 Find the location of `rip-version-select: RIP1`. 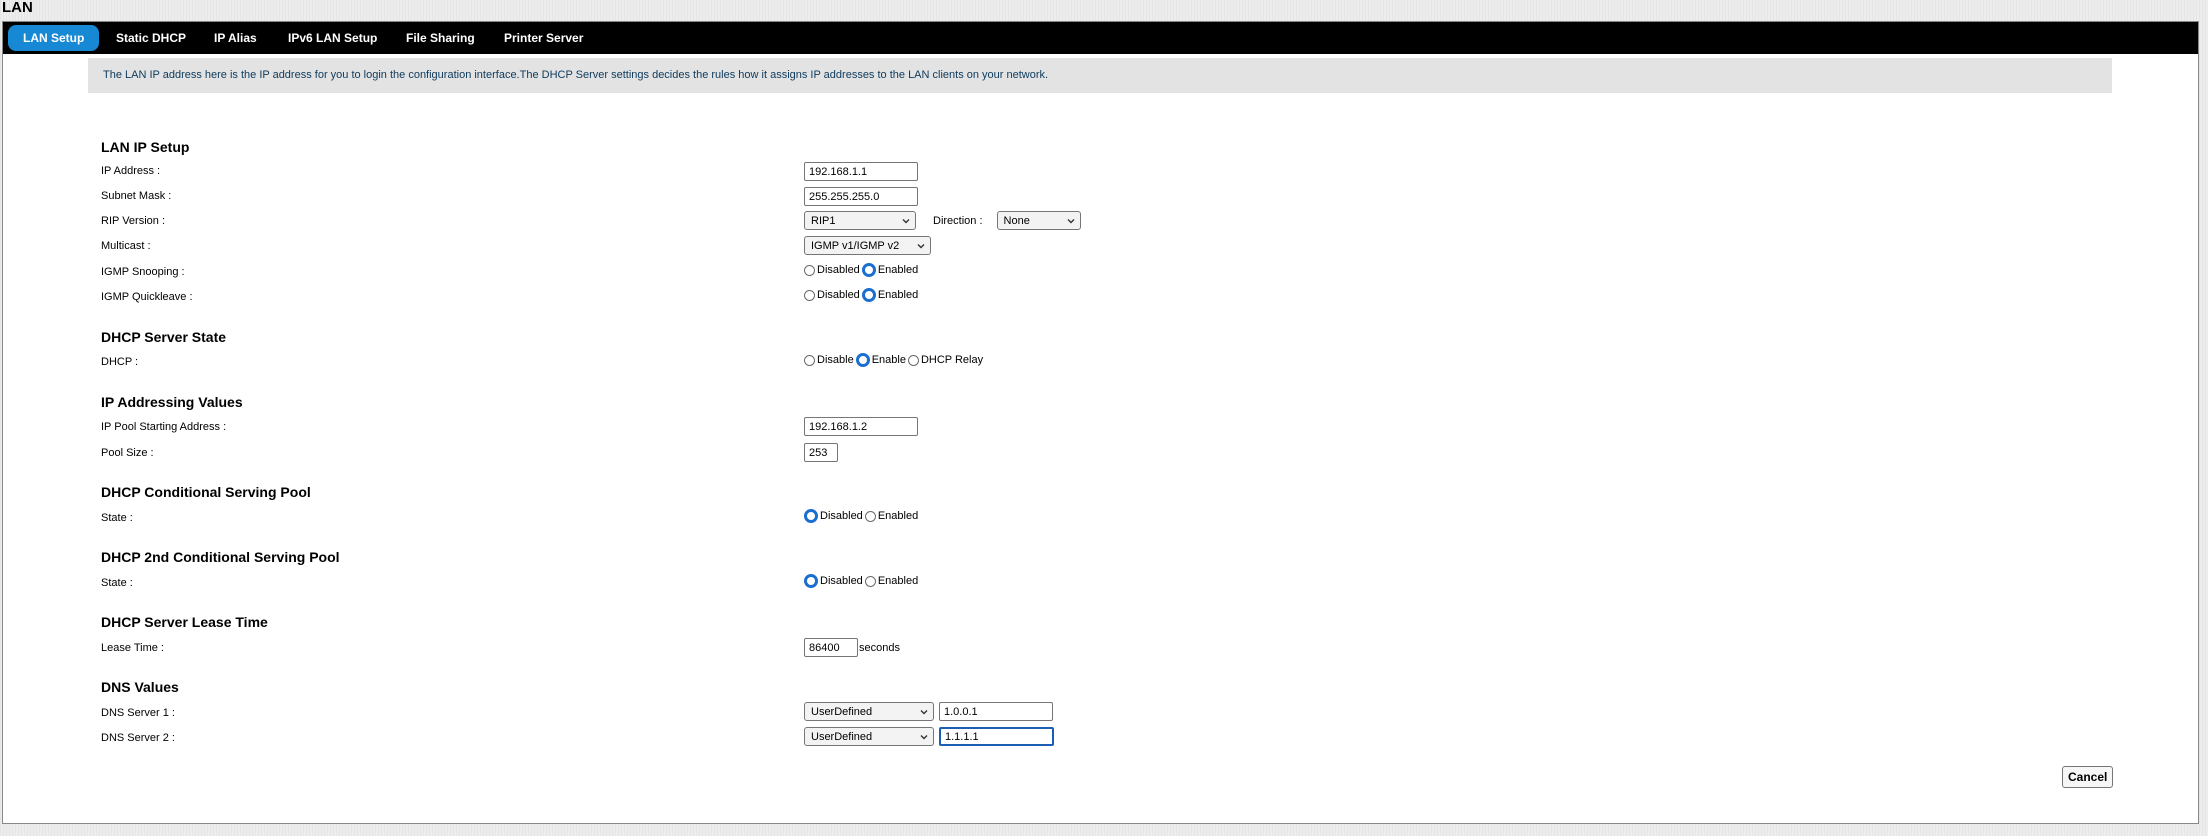

rip-version-select: RIP1 is located at coordinates (860, 220).